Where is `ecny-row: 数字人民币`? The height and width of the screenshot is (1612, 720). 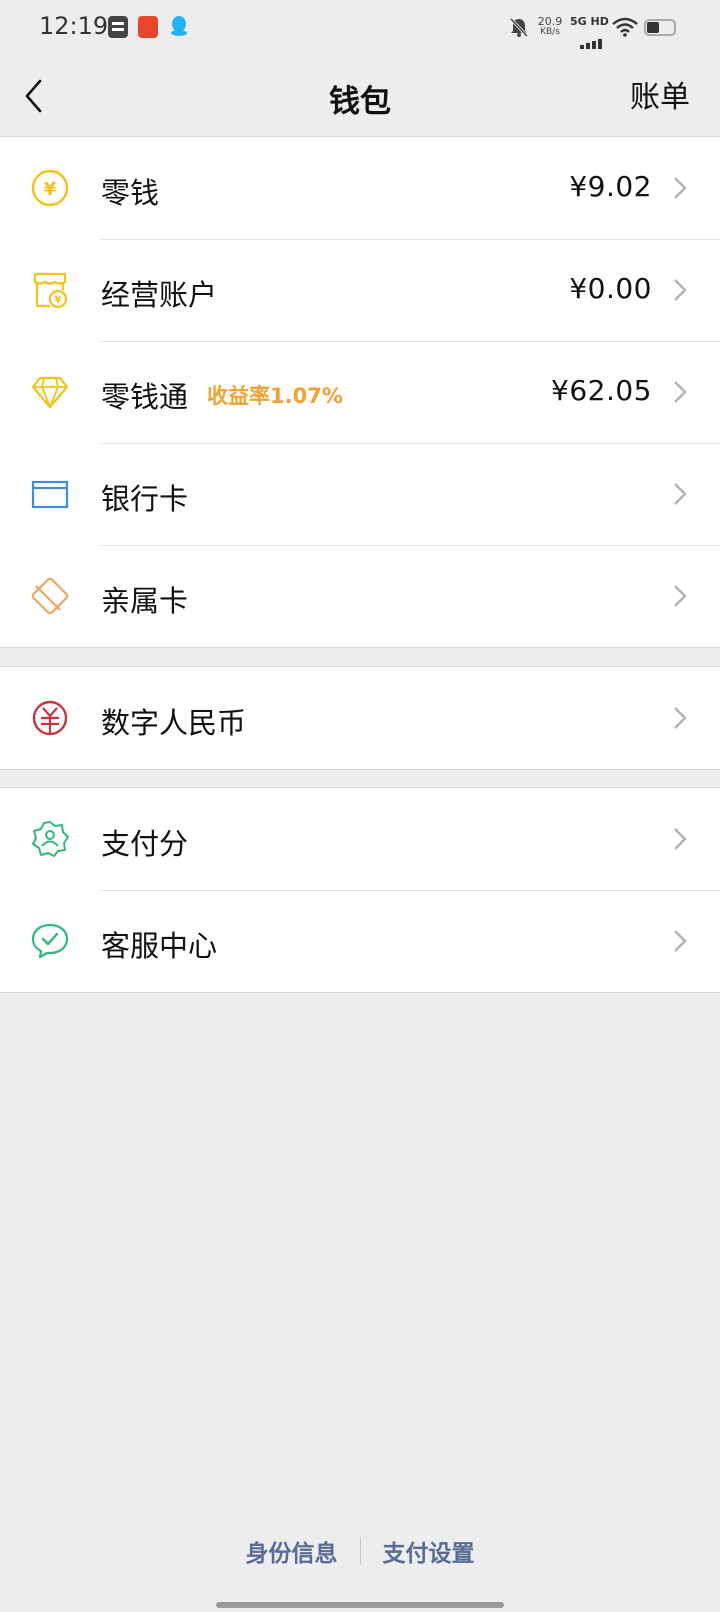 ecny-row: 数字人民币 is located at coordinates (360, 718).